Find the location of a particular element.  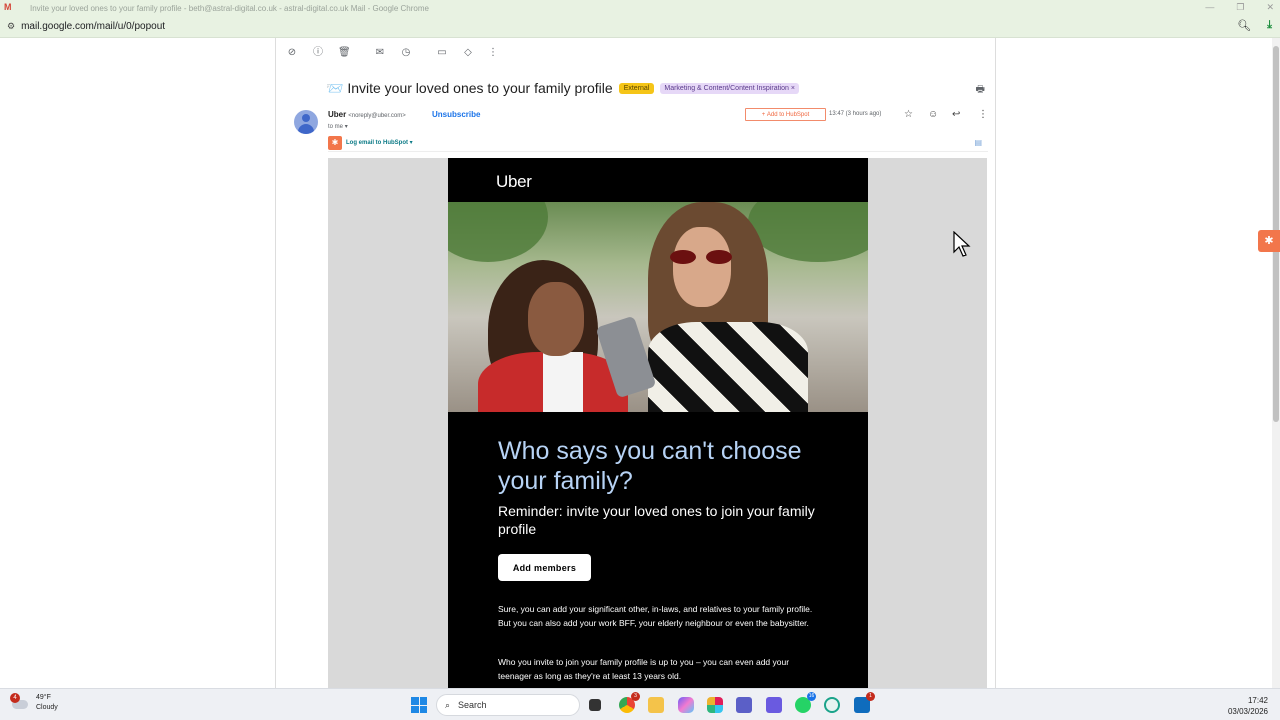

person-tee is located at coordinates (563, 382).